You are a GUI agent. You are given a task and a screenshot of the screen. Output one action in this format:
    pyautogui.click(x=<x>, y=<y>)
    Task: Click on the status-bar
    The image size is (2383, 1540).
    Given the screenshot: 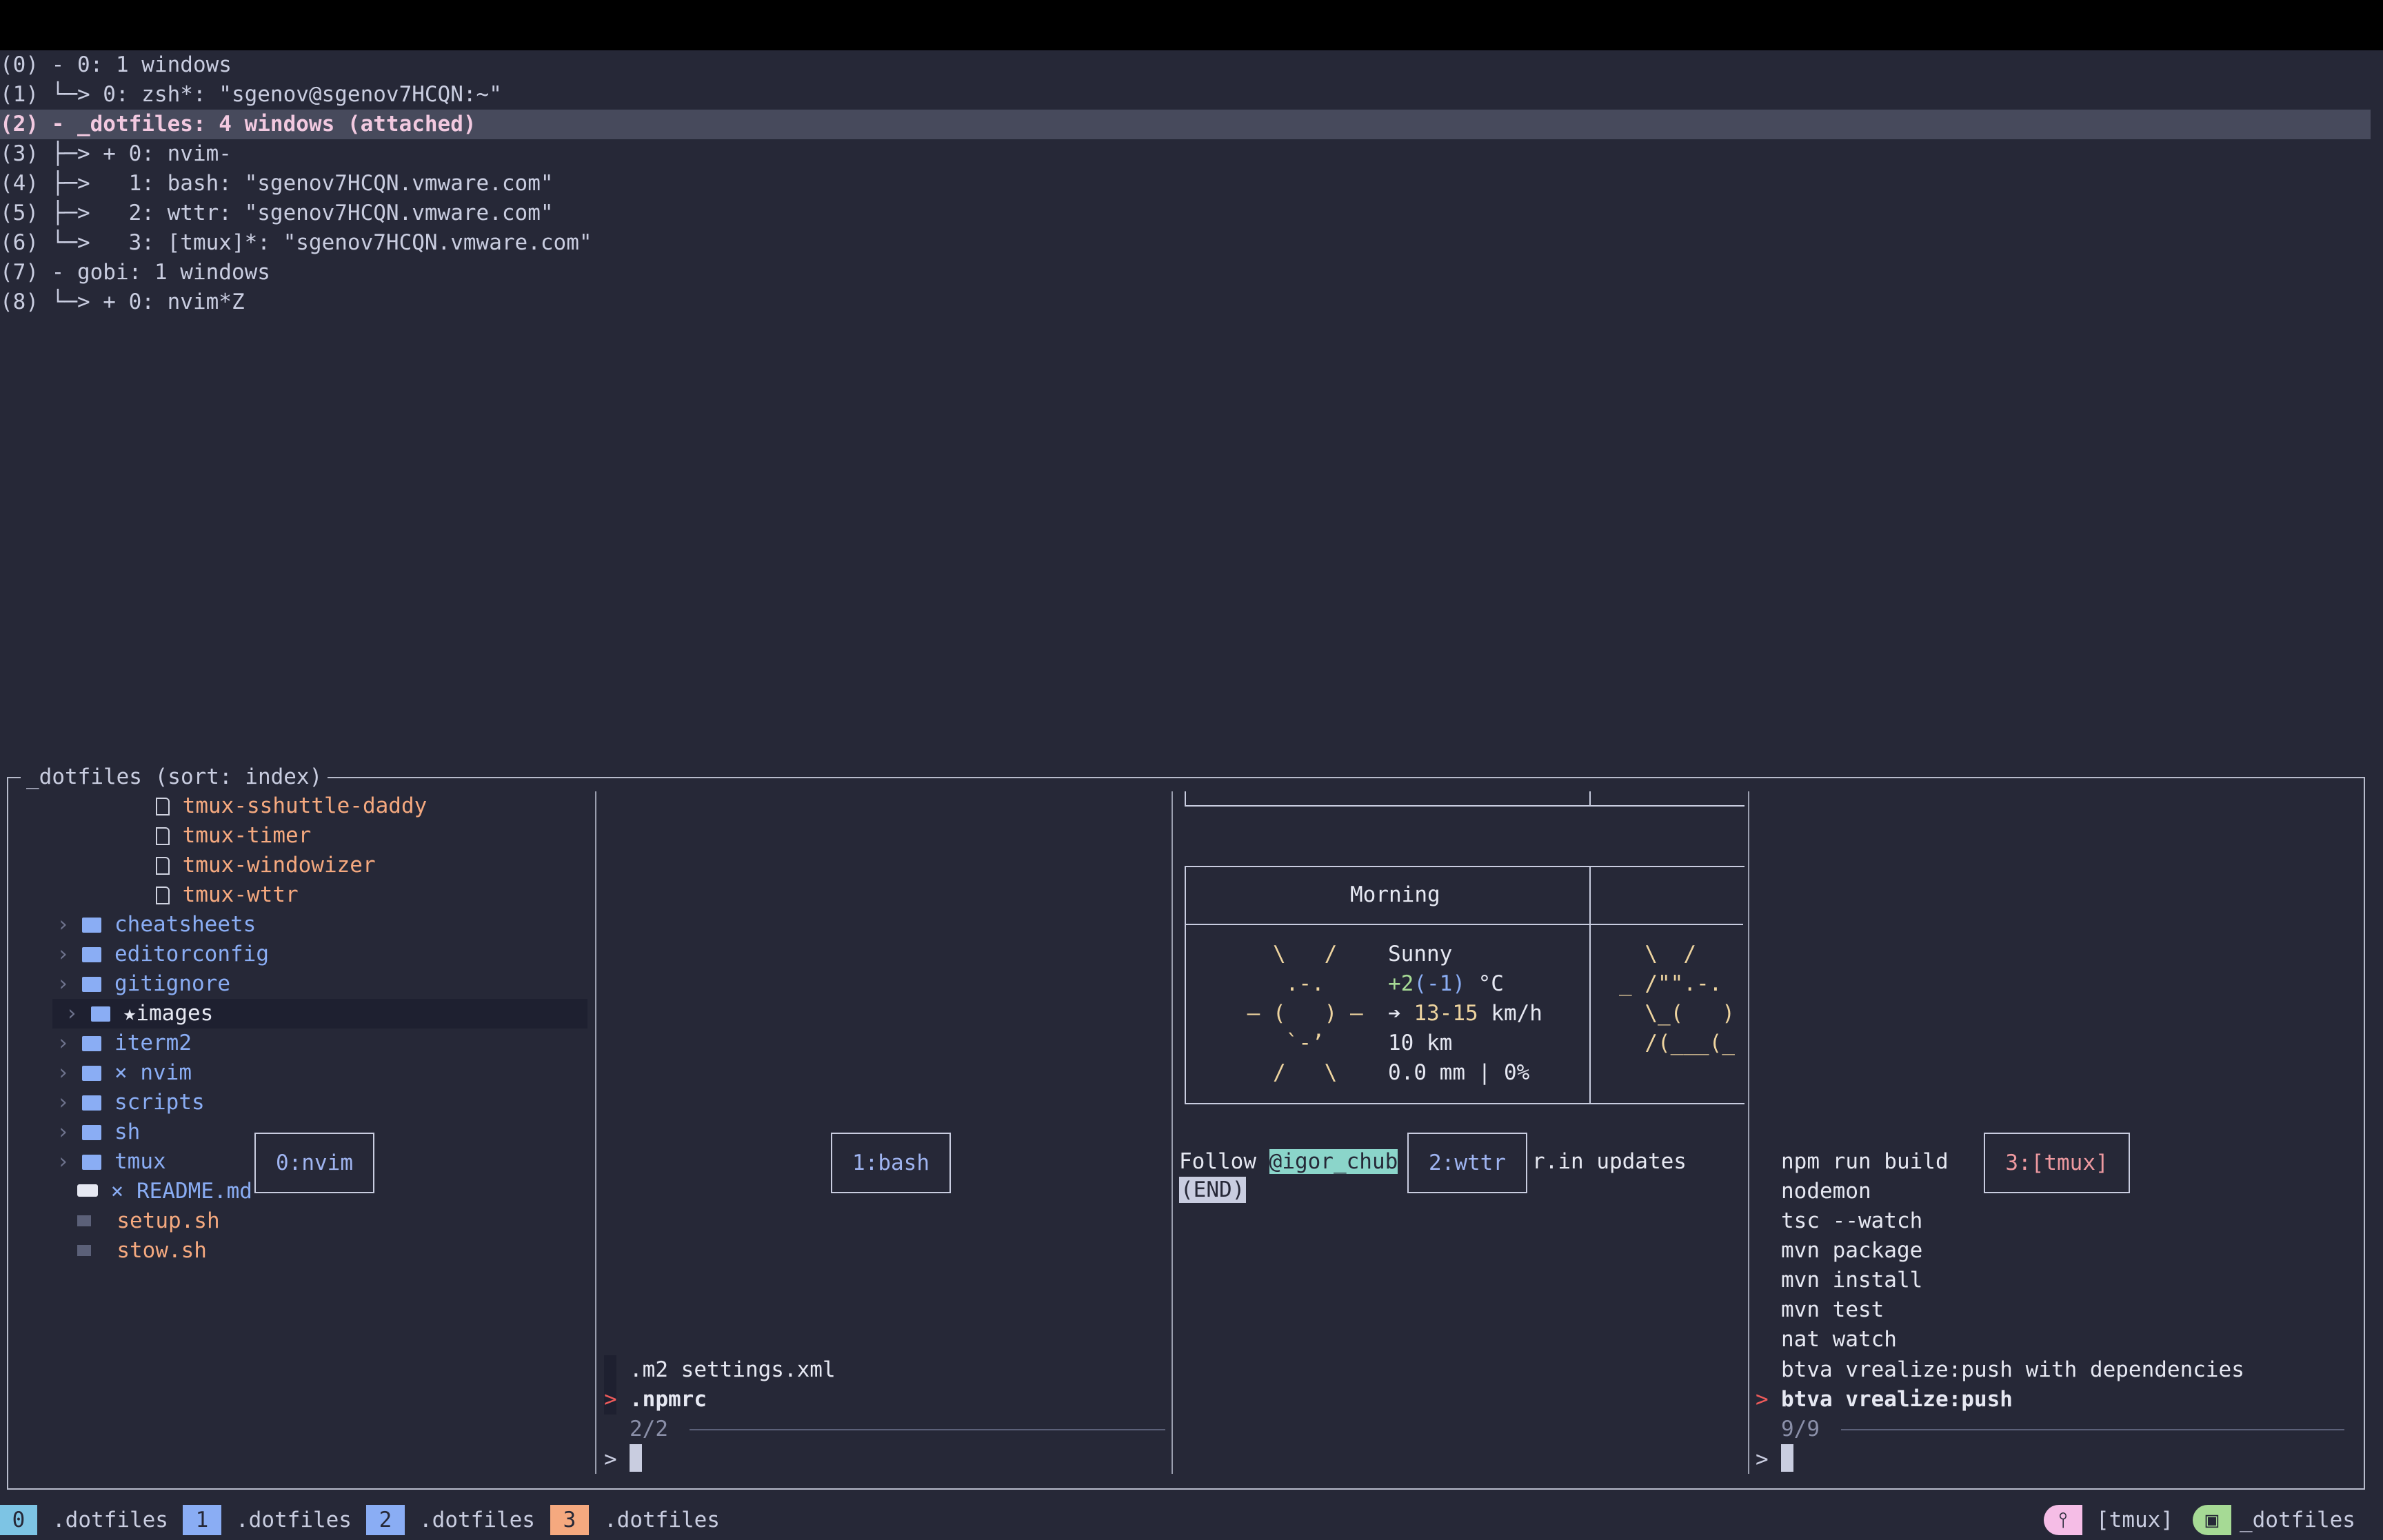 What is the action you would take?
    pyautogui.click(x=1191, y=1522)
    